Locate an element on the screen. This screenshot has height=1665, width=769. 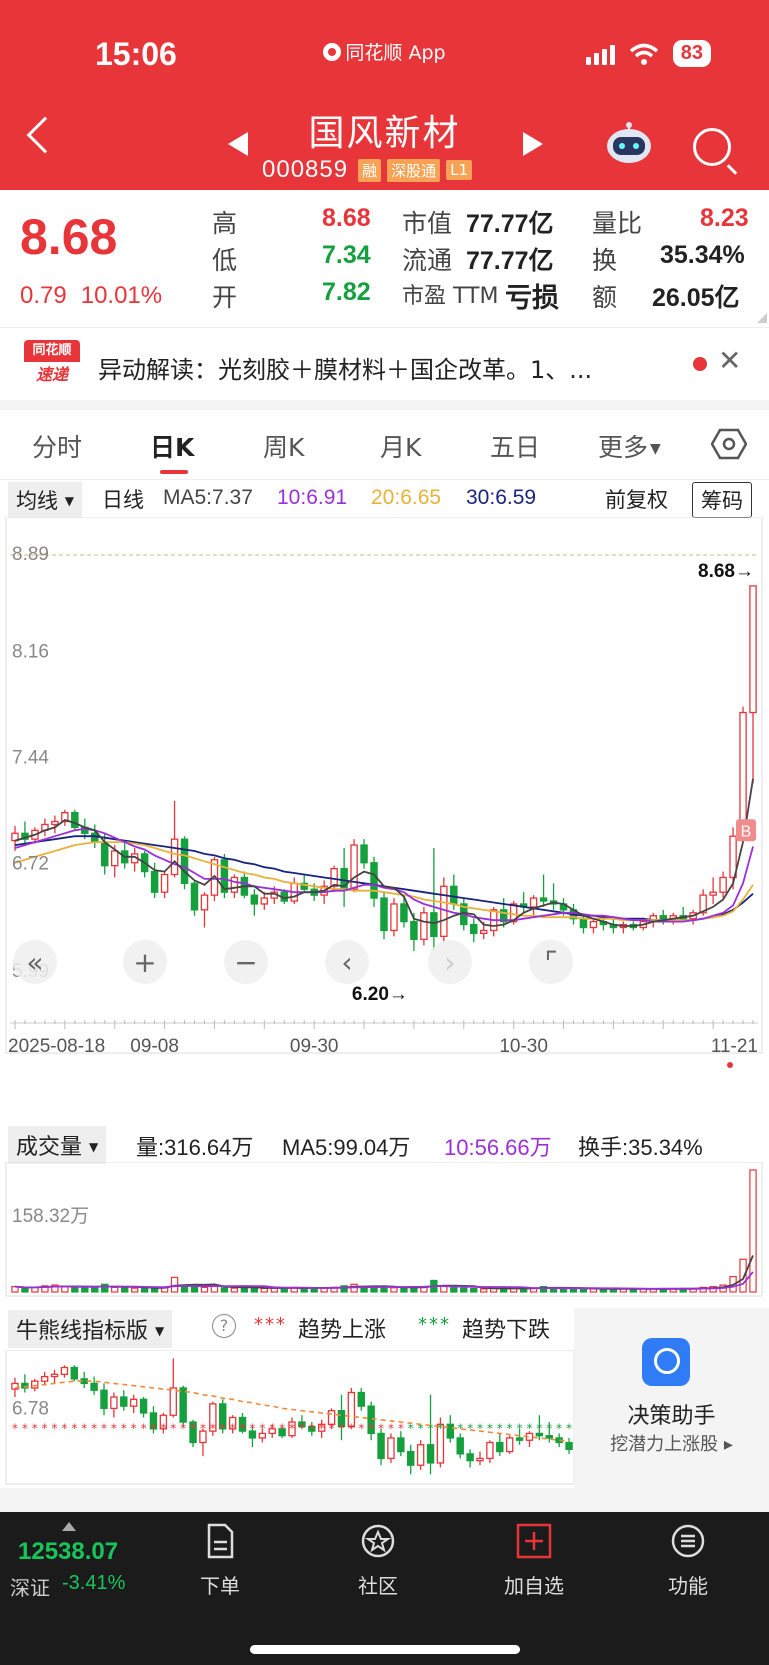
index-change: -3.41% is located at coordinates (94, 1583).